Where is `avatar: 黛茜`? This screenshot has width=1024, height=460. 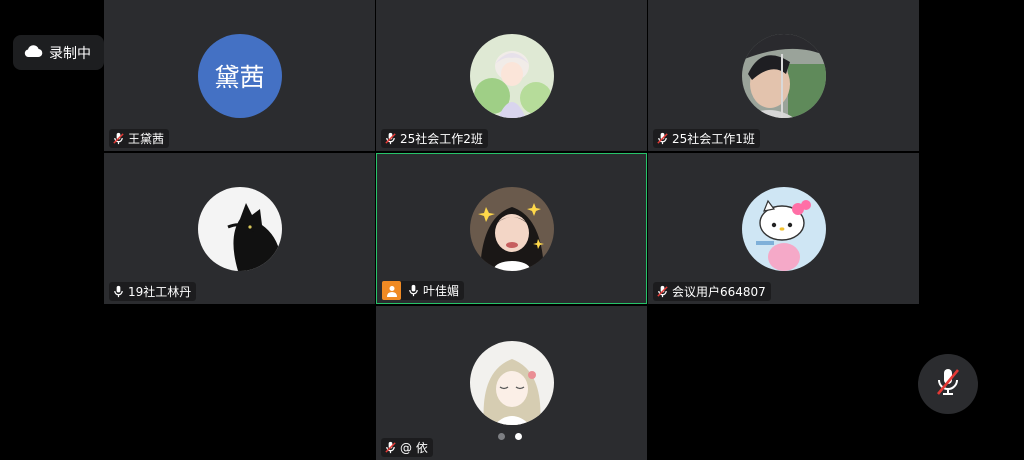
avatar: 黛茜 is located at coordinates (239, 75).